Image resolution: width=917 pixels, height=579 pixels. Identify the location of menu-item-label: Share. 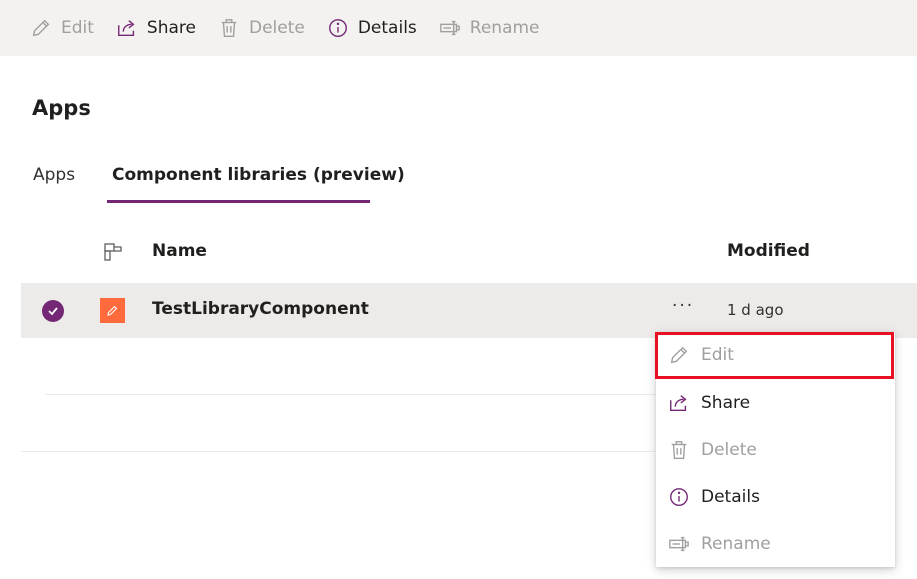
(726, 403).